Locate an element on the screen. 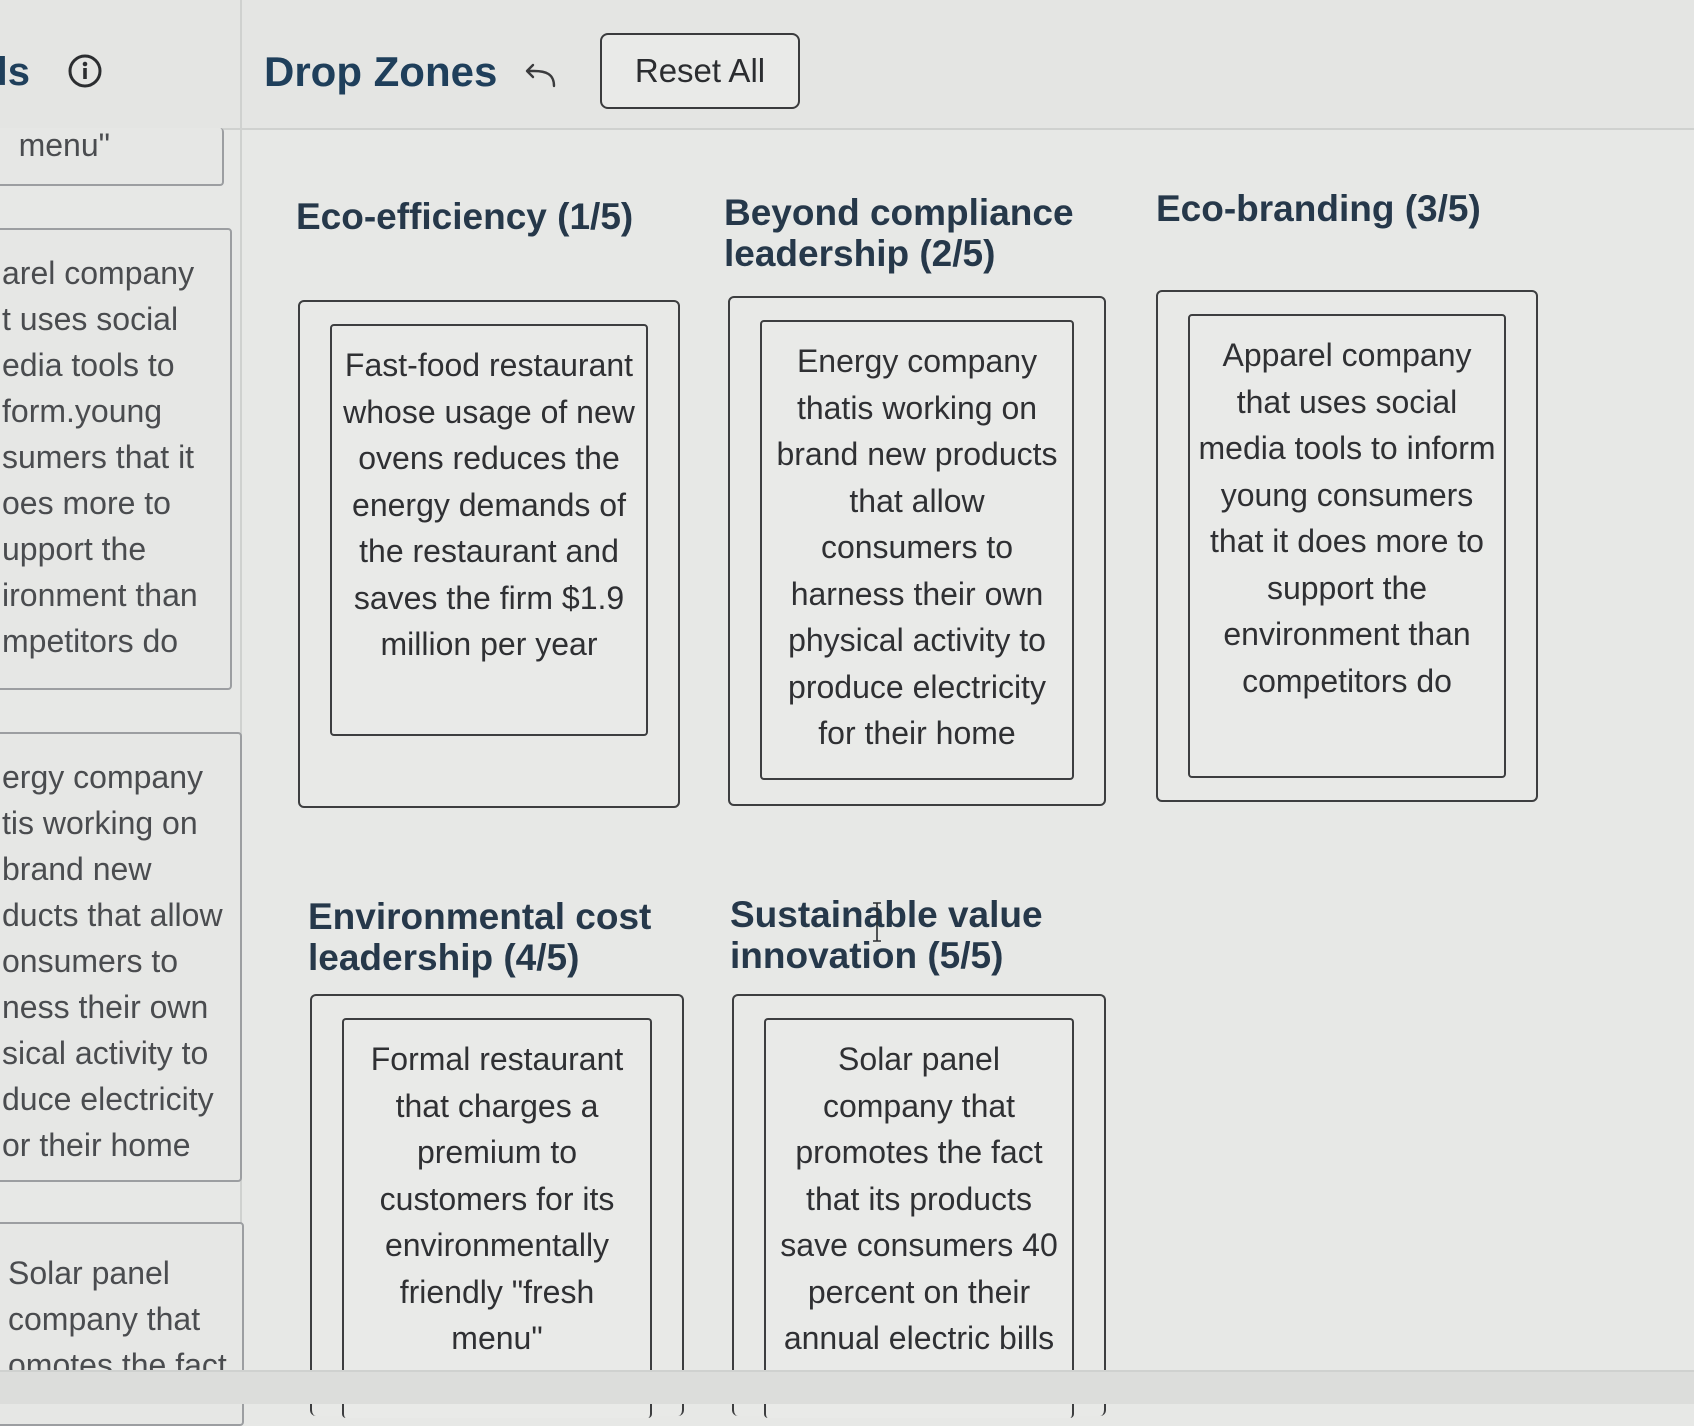 The height and width of the screenshot is (1426, 1694). undo-icon is located at coordinates (541, 77).